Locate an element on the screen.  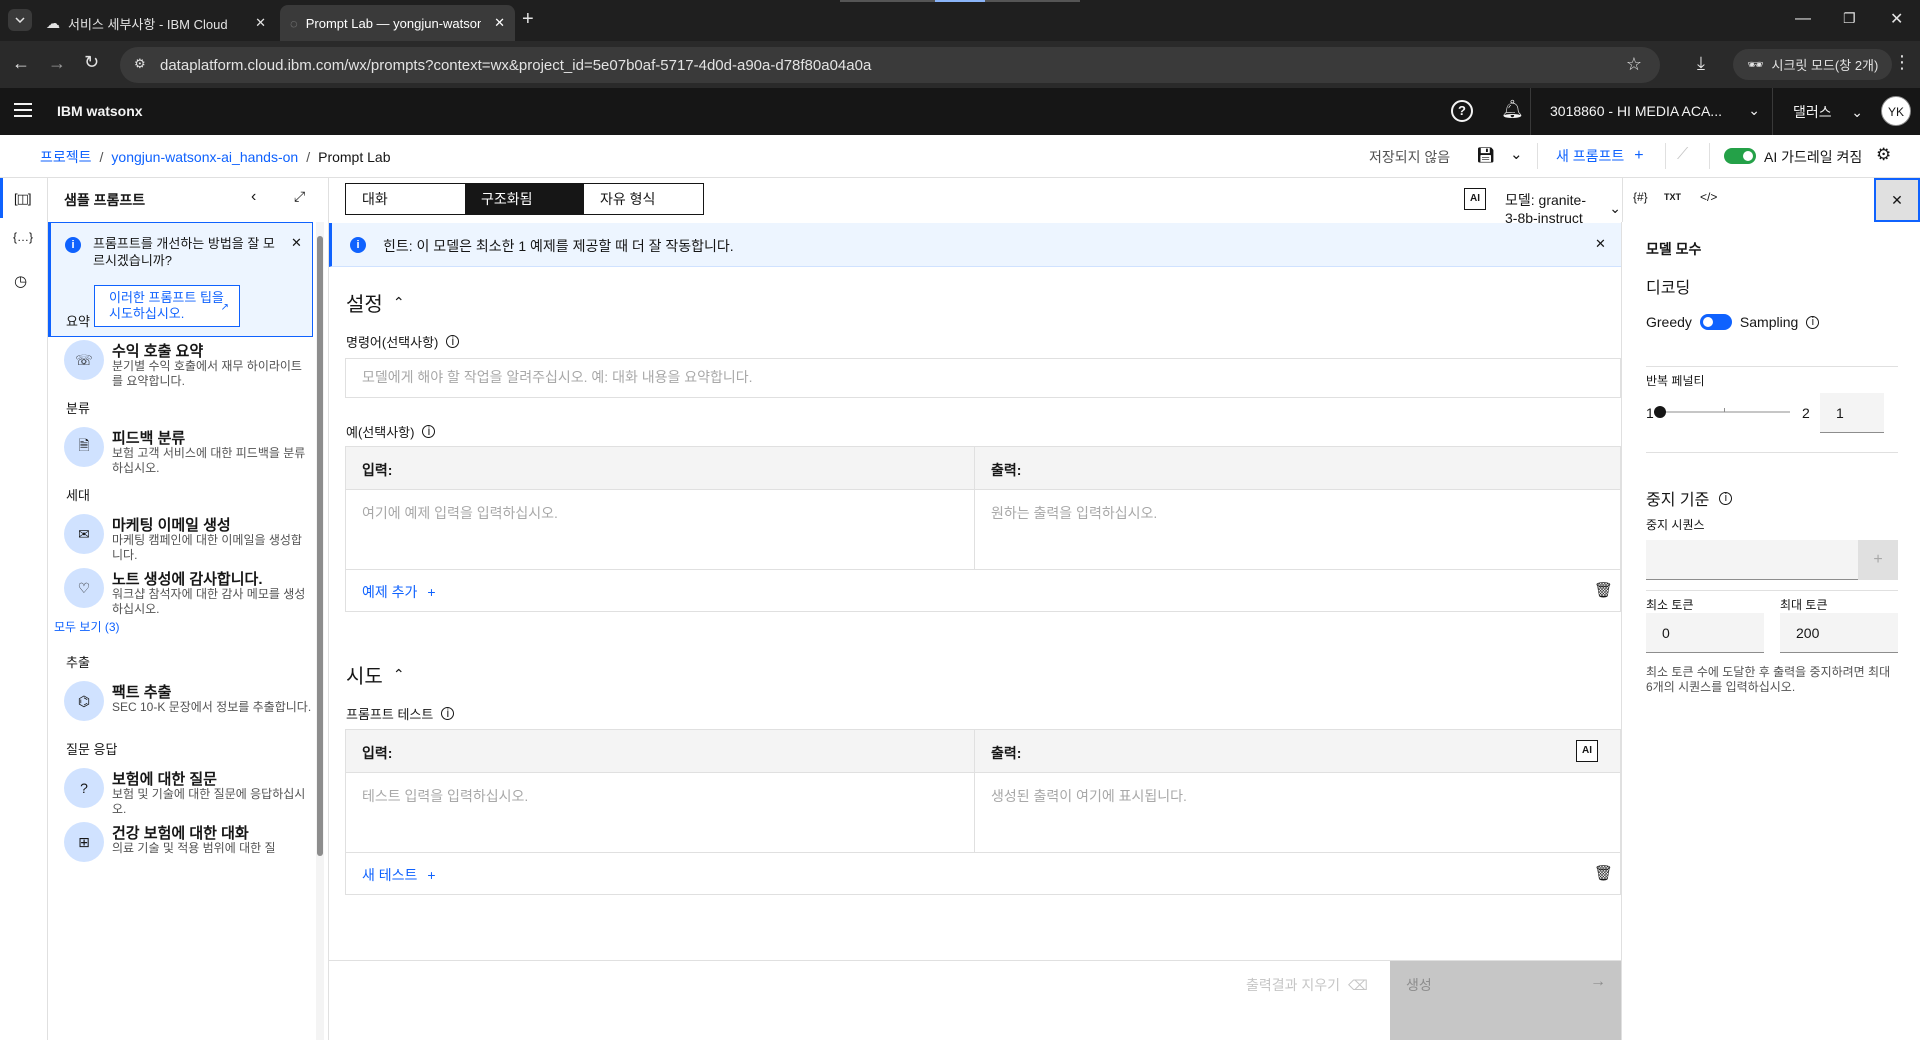
breadcrumb-projects: 프로젝트 is located at coordinates (66, 157).